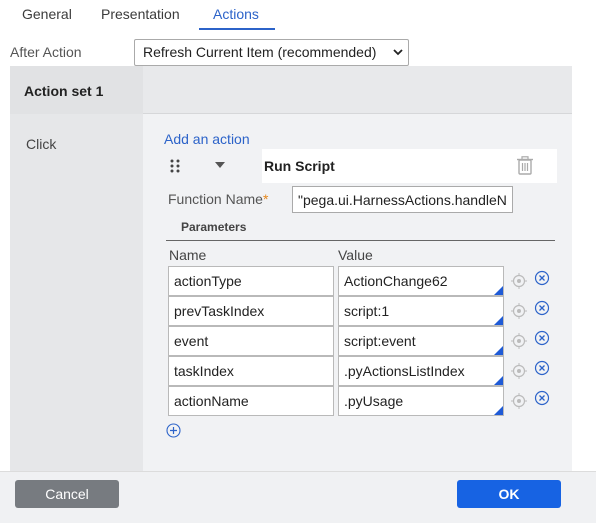 This screenshot has height=523, width=596. I want to click on add-parameter-icon, so click(173, 430).